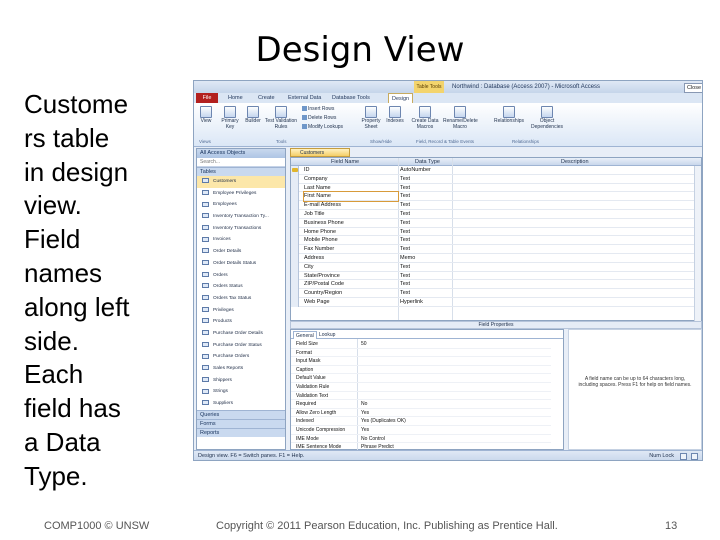  What do you see at coordinates (496, 276) in the screenshot?
I see `table-row: State/Province Text` at bounding box center [496, 276].